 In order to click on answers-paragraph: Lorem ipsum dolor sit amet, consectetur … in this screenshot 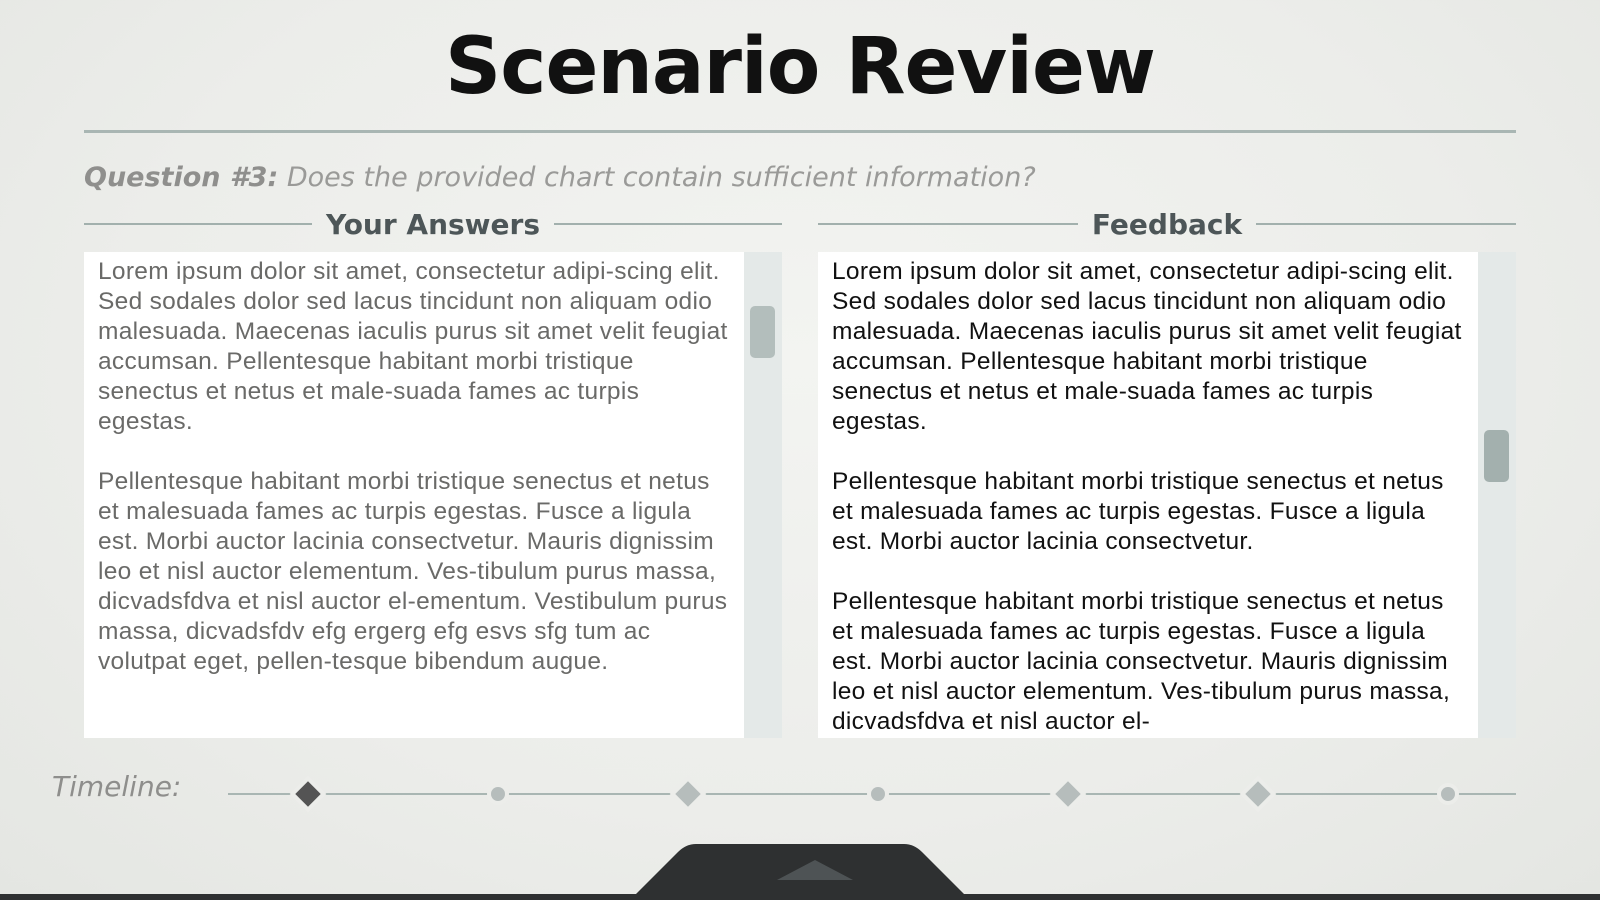, I will do `click(413, 346)`.